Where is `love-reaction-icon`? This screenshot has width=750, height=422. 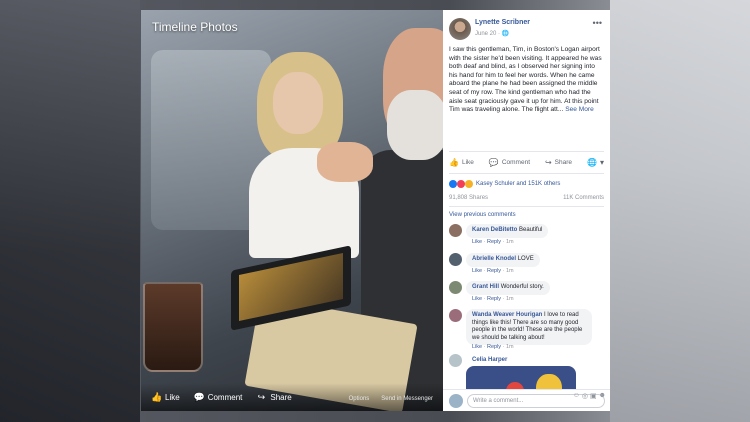
love-reaction-icon is located at coordinates (461, 184).